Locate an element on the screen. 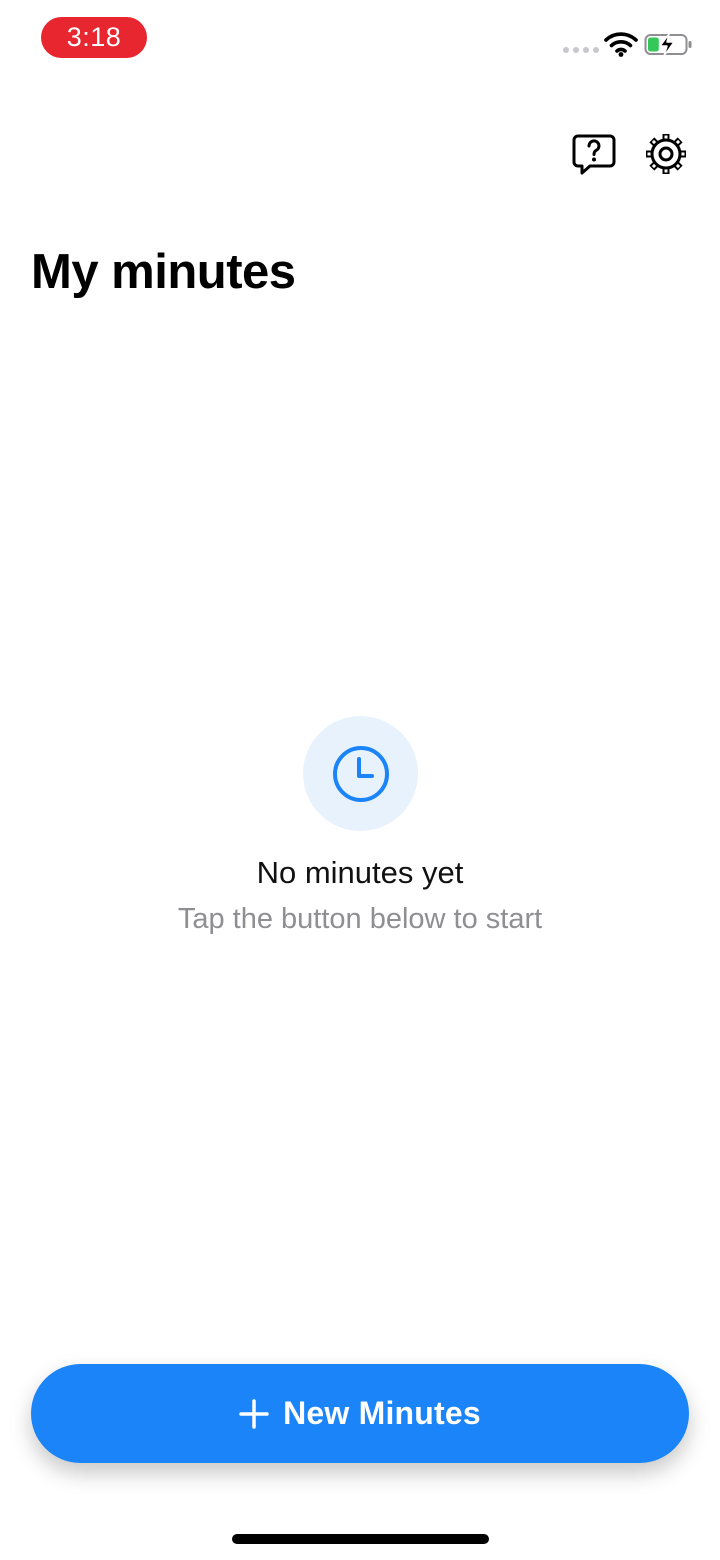 This screenshot has height=1560, width=720. plus-icon is located at coordinates (254, 1413).